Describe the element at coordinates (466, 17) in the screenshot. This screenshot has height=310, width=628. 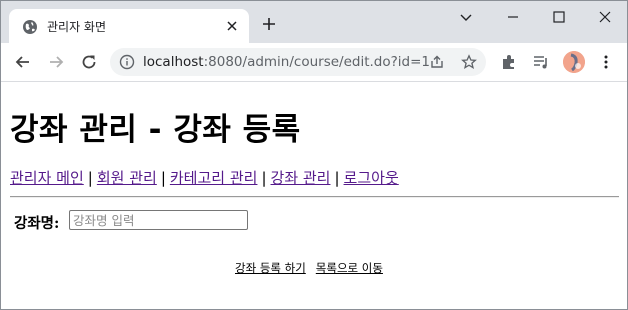
I see `chevron-down-icon` at that location.